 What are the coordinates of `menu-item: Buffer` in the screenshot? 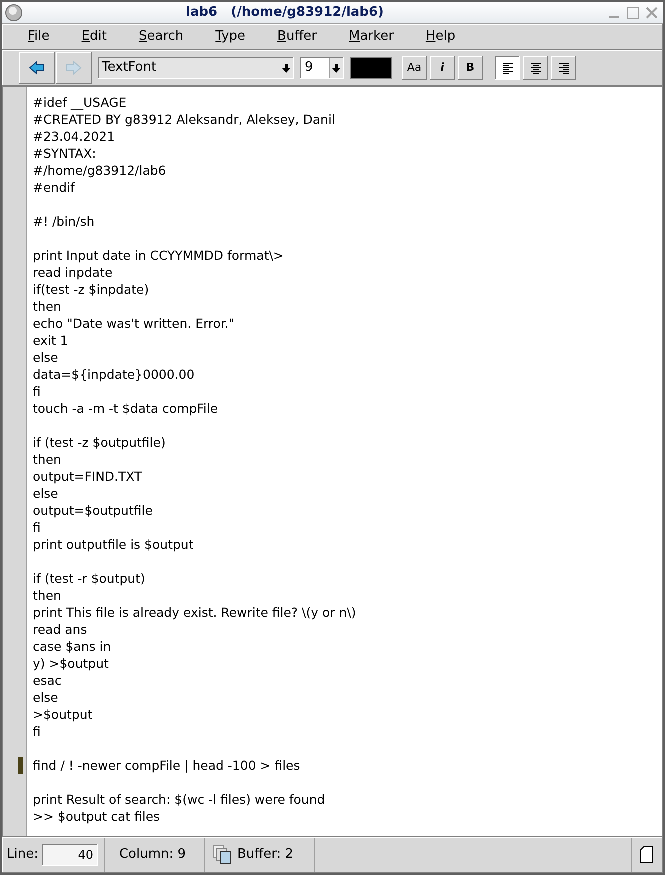 It's located at (297, 37).